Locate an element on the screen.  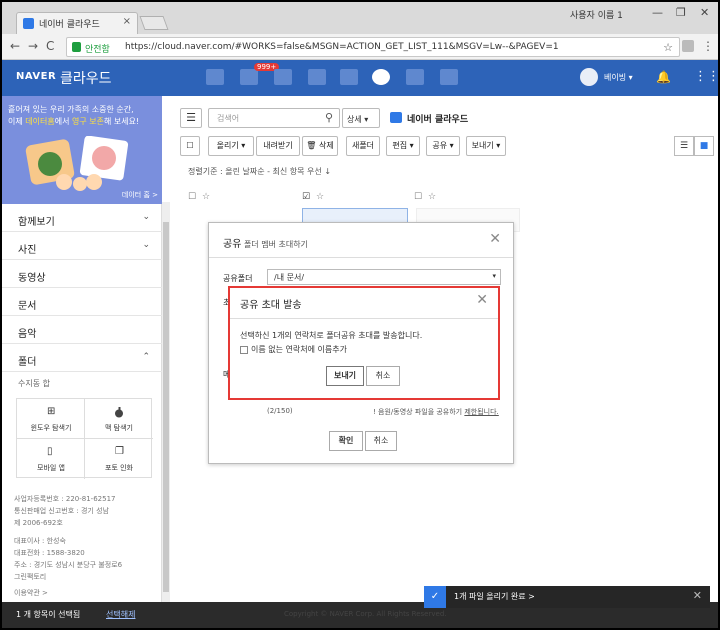
footer-line: 주소 : 경기도 성남시 분당구 불정로6 is located at coordinates (68, 565).